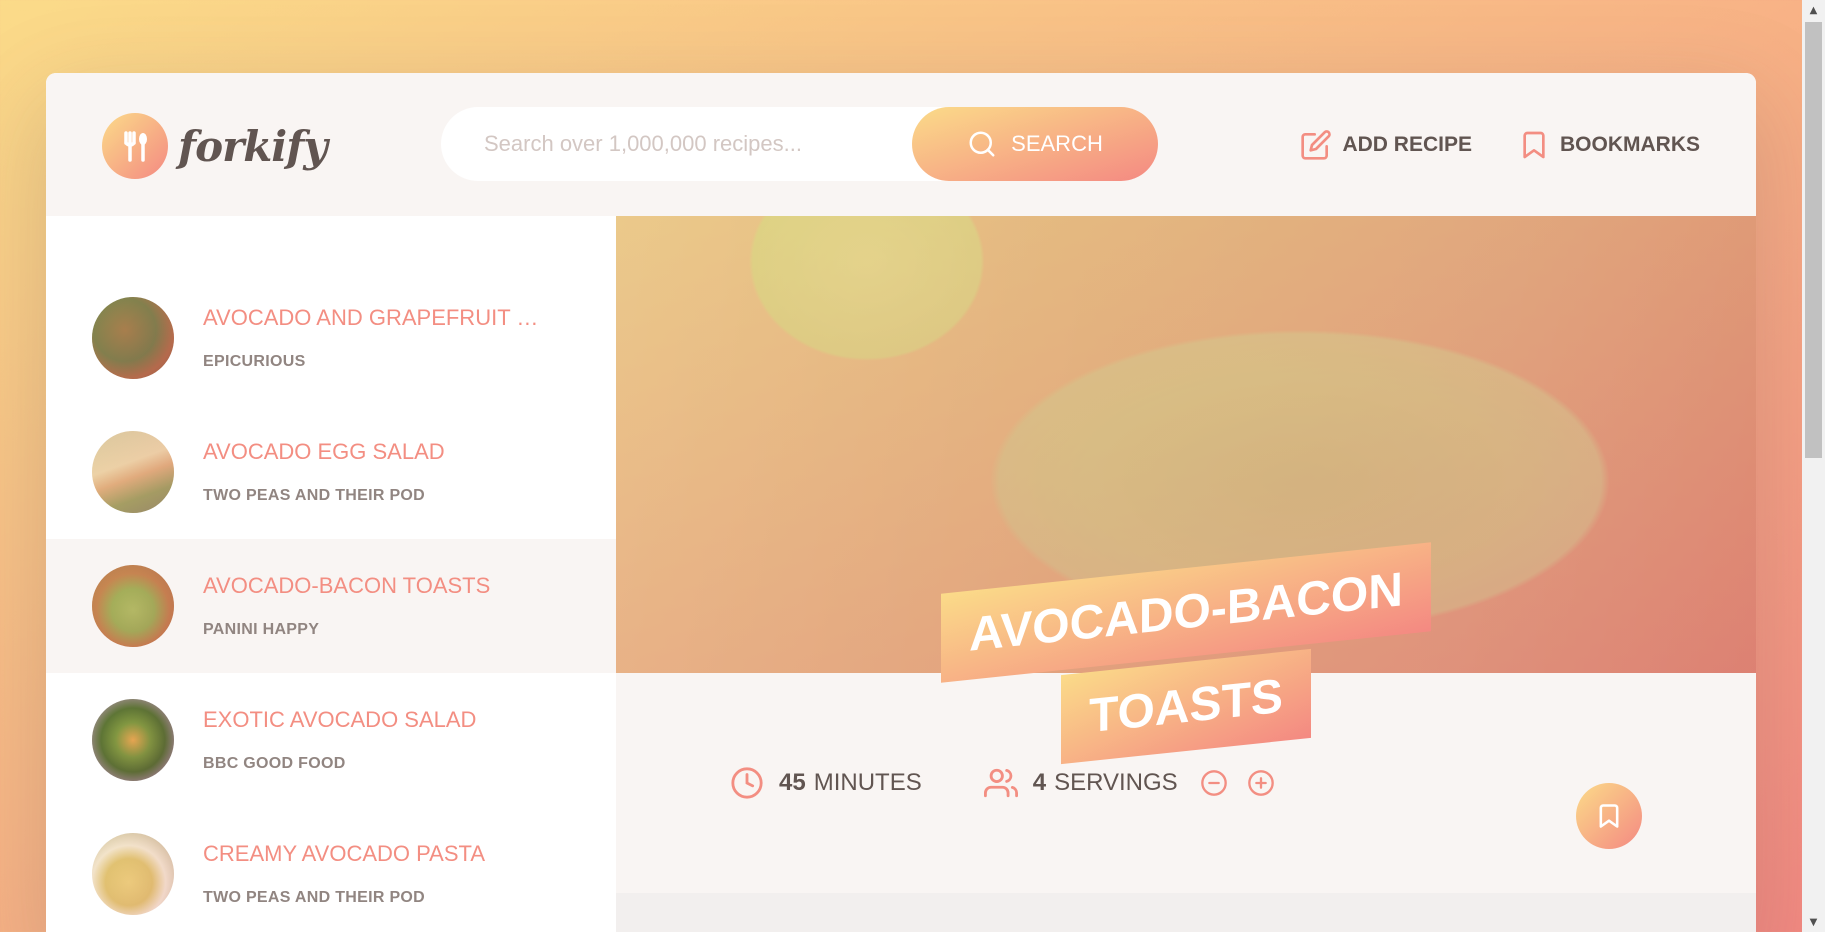  What do you see at coordinates (826, 783) in the screenshot?
I see `cooking-time: 45 MINUTES` at bounding box center [826, 783].